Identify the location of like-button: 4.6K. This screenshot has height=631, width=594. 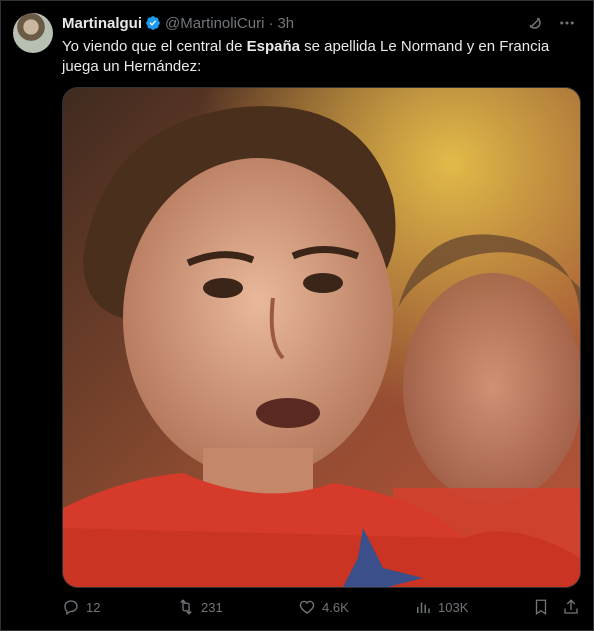
(323, 607).